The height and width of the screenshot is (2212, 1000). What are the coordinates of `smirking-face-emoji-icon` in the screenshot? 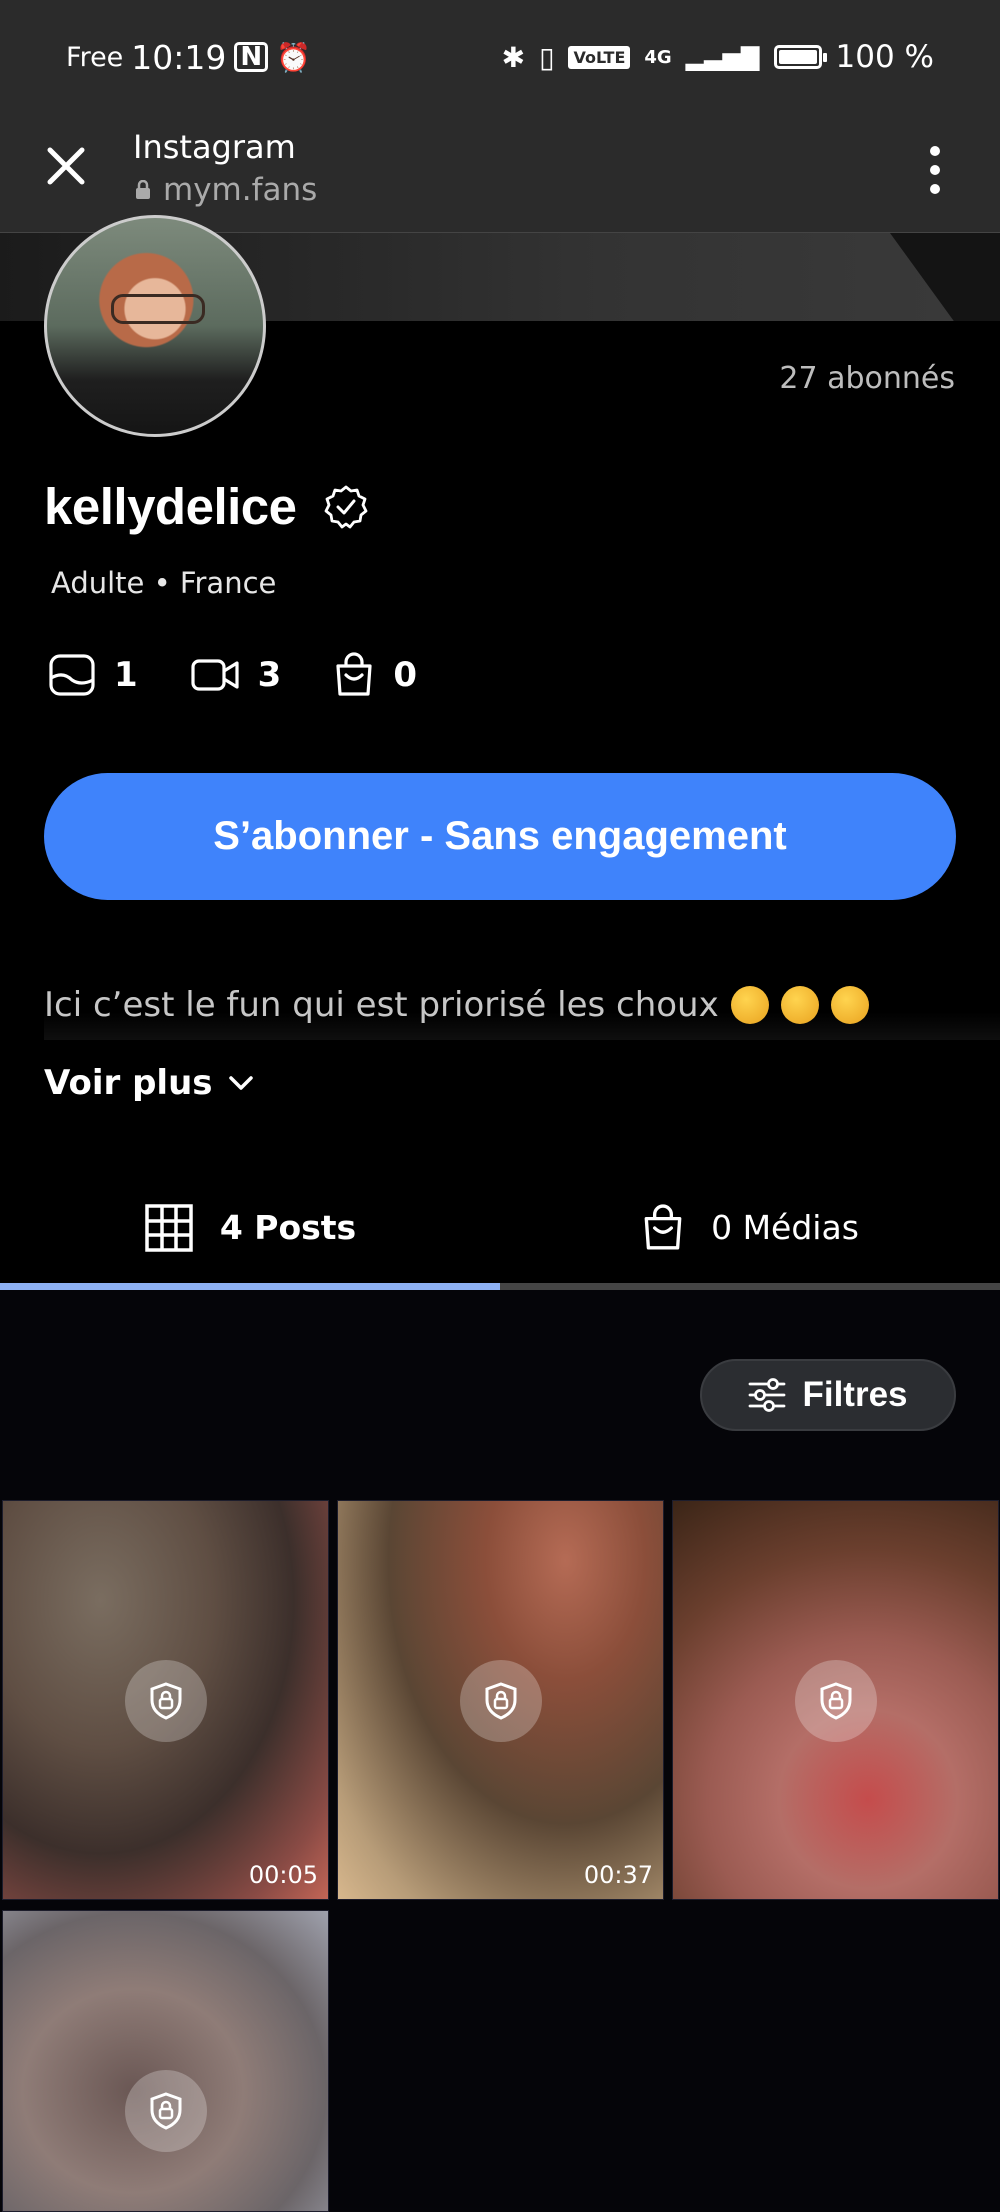 It's located at (849, 1005).